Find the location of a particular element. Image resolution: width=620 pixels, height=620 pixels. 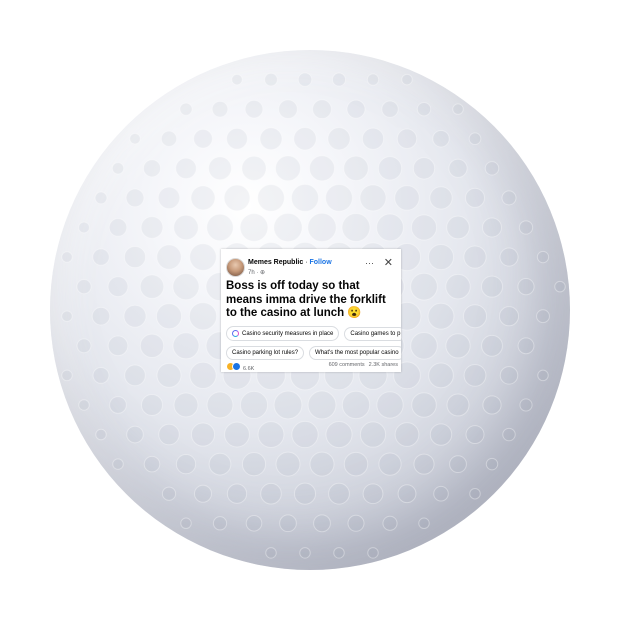

suggestion-chip: What's the most popular casino is located at coordinates (355, 353).